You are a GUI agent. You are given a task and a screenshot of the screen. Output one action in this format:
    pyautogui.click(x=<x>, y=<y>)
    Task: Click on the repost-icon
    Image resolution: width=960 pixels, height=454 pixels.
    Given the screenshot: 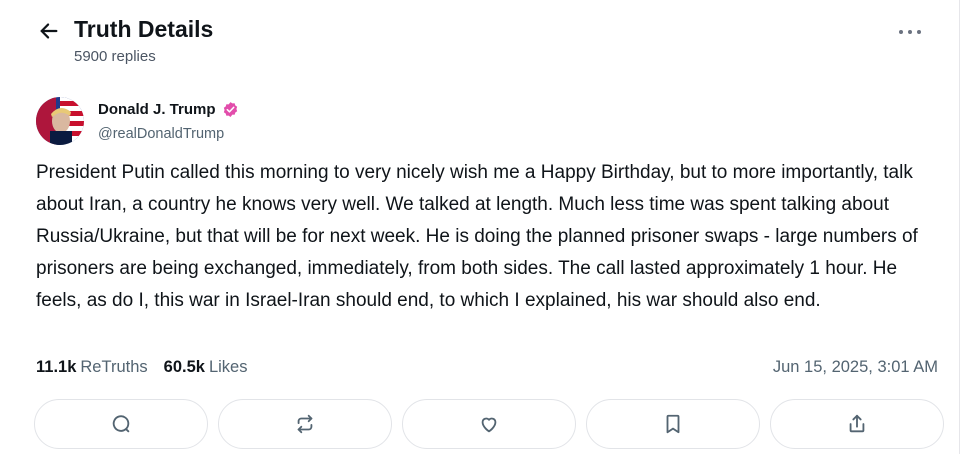 What is the action you would take?
    pyautogui.click(x=305, y=424)
    